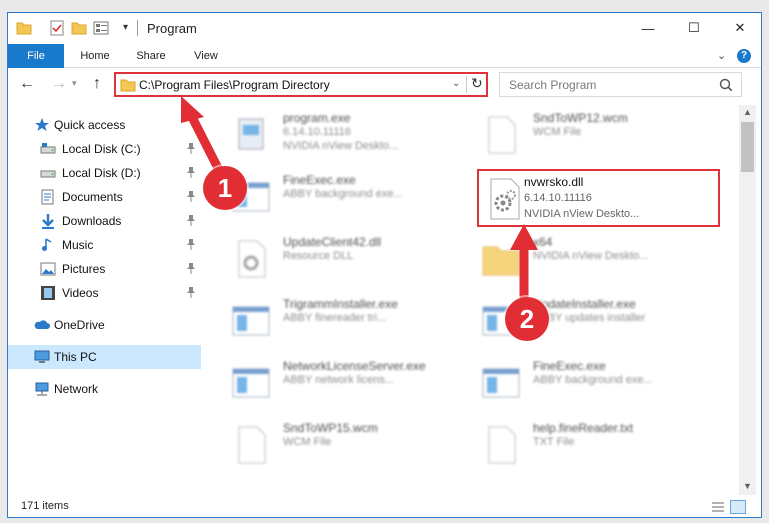  Describe the element at coordinates (747, 112) in the screenshot. I see `scroll-up-icon: ▲` at that location.